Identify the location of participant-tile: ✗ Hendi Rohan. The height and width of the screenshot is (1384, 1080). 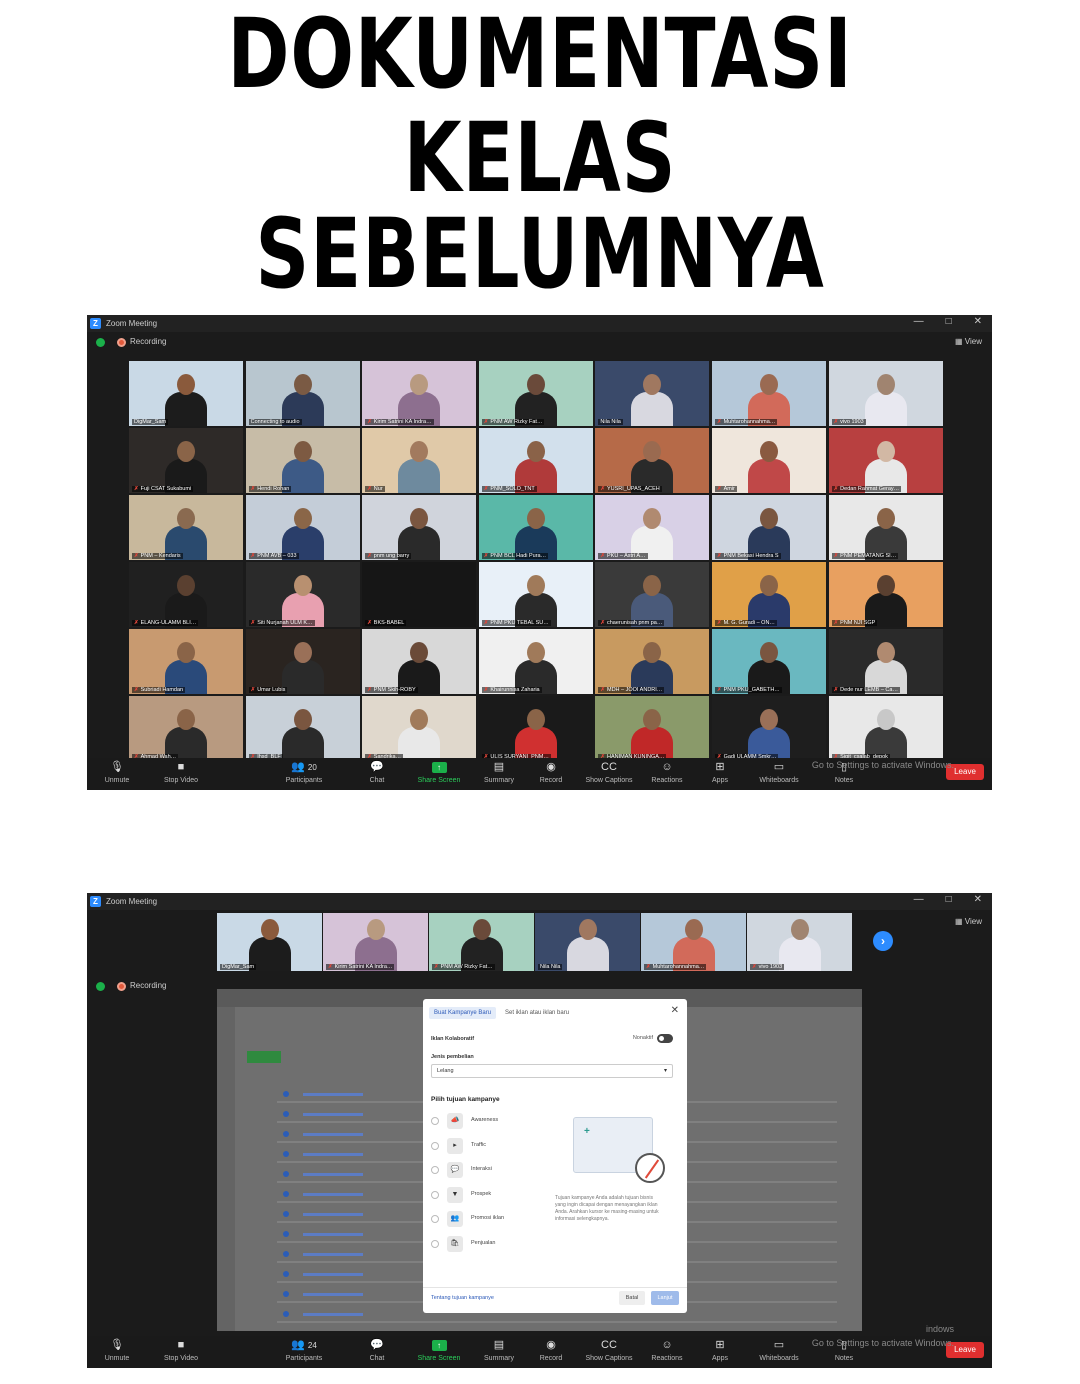
(302, 460).